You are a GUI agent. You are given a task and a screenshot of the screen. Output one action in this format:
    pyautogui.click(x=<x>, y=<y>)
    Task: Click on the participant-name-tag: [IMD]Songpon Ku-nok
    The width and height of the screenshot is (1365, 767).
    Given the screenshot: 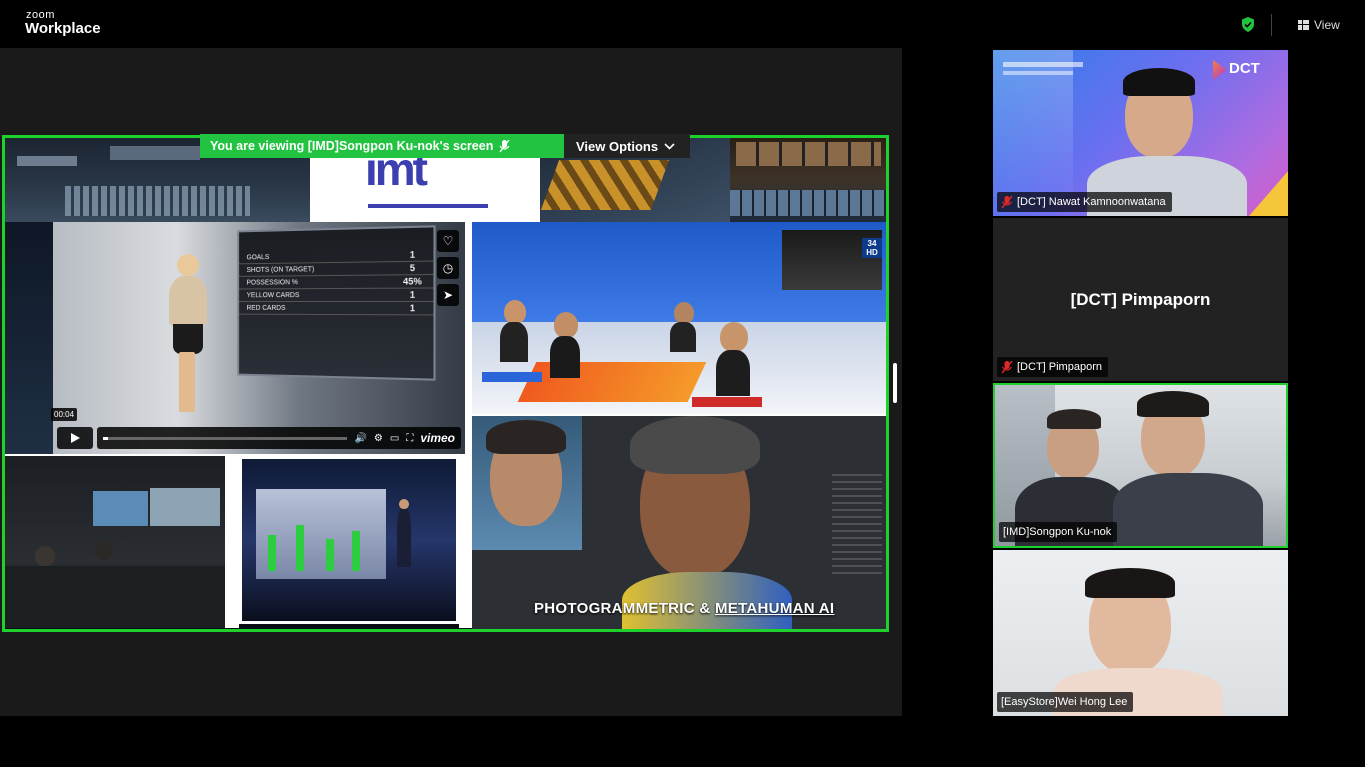 What is the action you would take?
    pyautogui.click(x=1058, y=532)
    